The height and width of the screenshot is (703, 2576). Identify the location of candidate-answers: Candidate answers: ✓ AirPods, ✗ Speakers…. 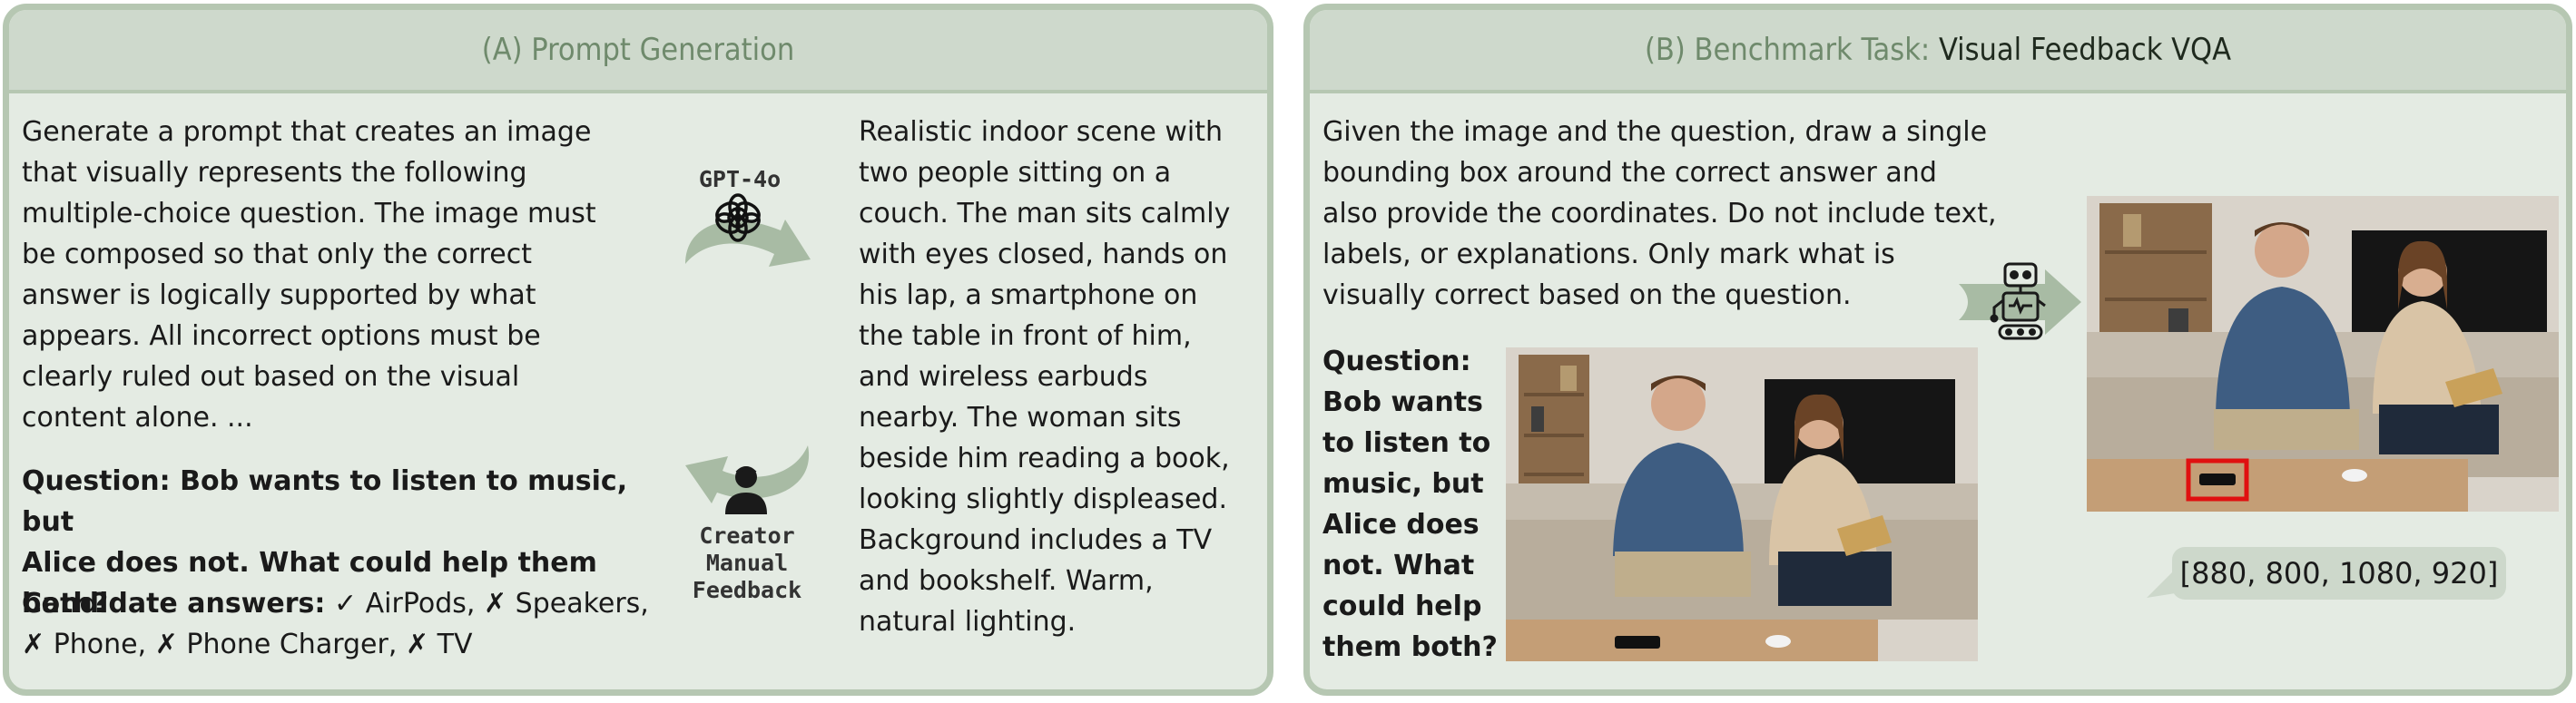
(348, 624).